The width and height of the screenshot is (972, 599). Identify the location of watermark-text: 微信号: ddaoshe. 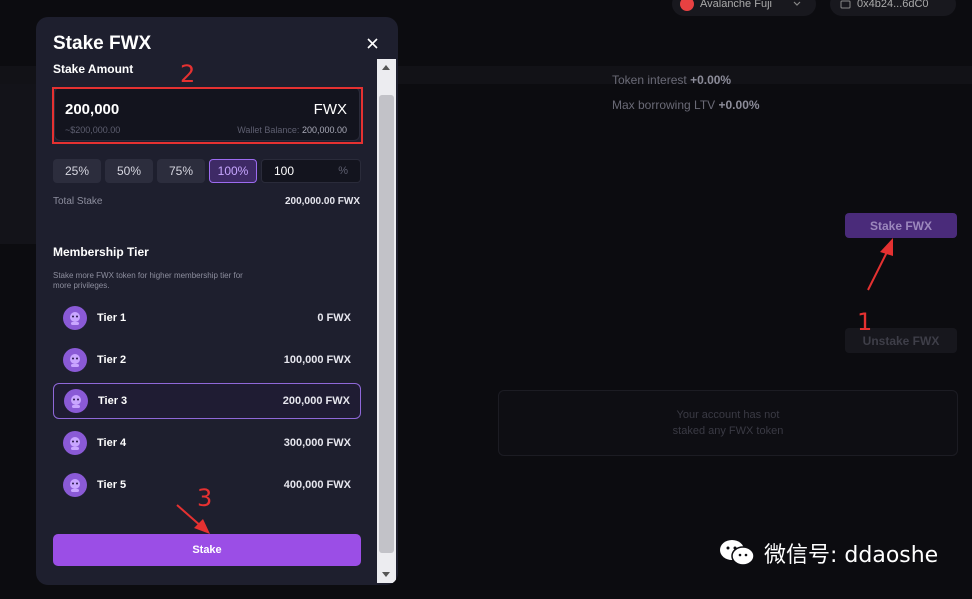
(851, 555).